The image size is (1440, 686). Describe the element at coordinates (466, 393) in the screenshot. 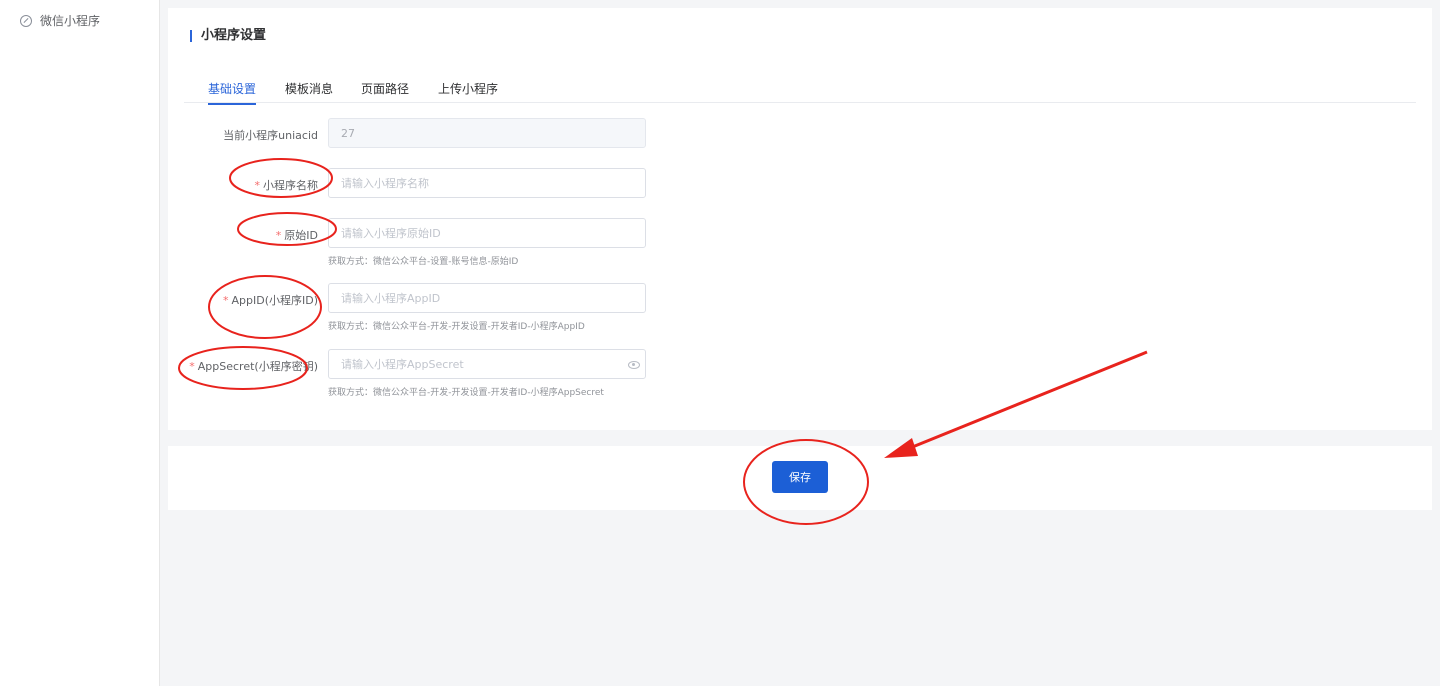

I see `appsecret-hint: 获取方式：微信公众平台-开发-开发设置-开发者ID-小程序AppSecret` at that location.